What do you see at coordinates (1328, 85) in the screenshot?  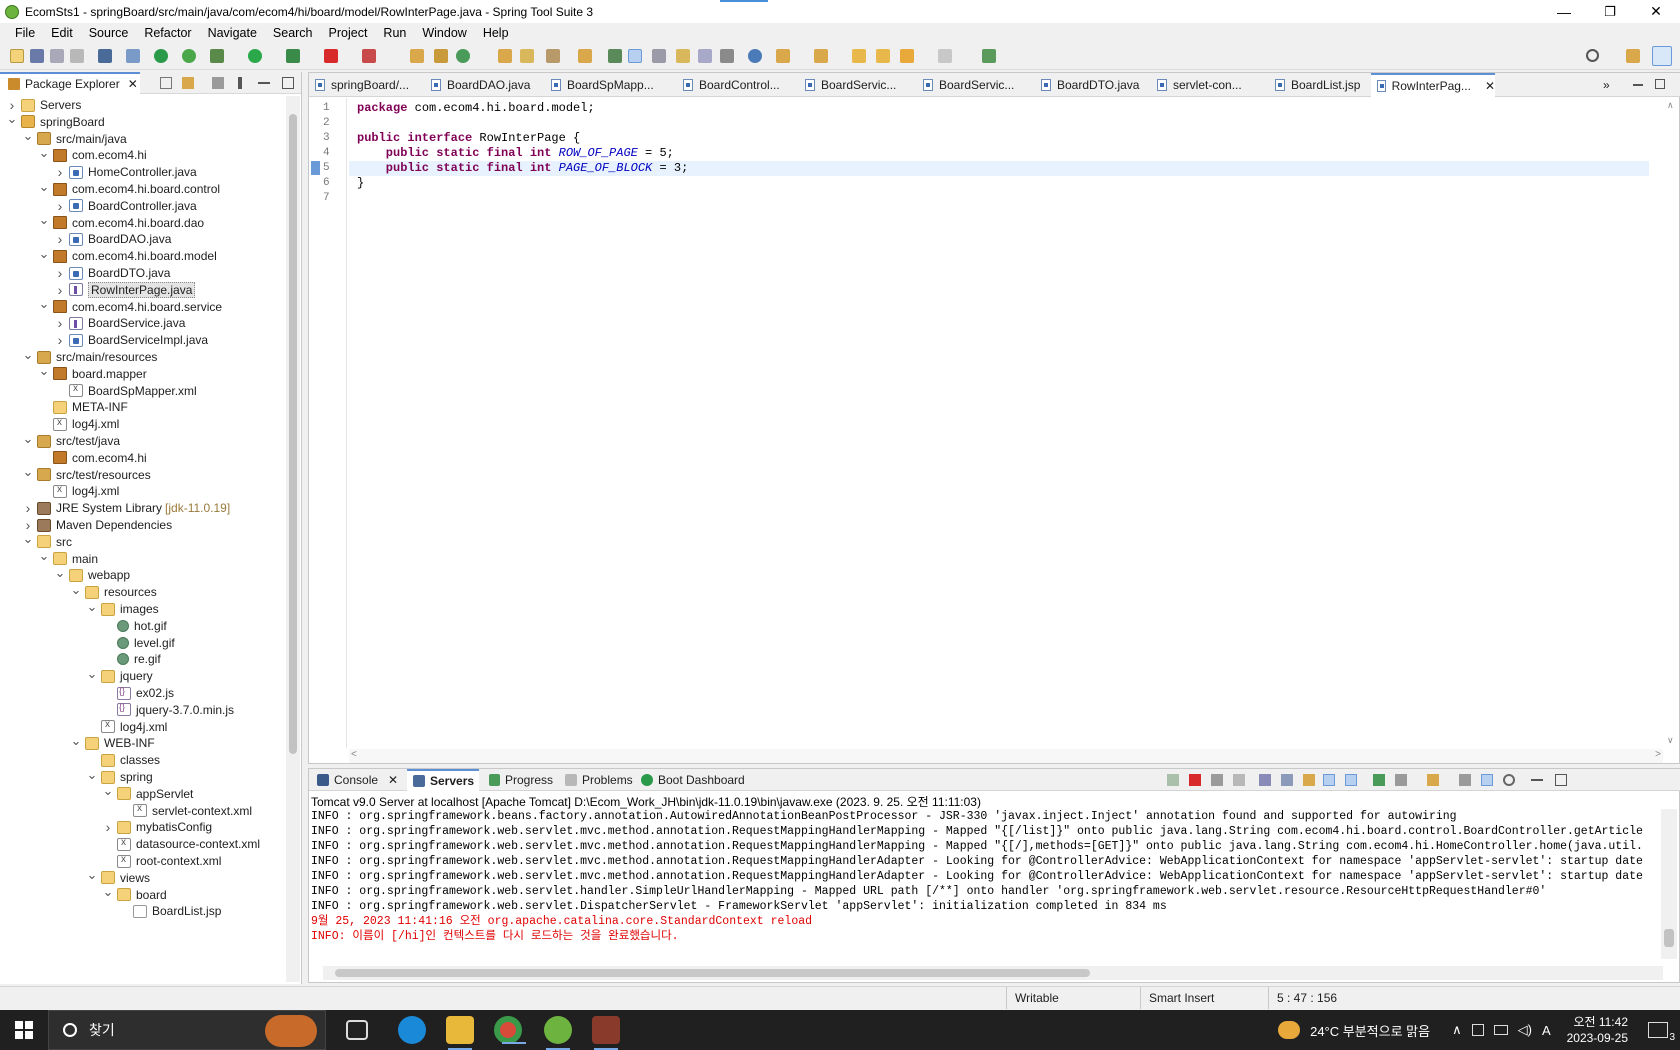 I see `editor-tab: BoardList.jsp` at bounding box center [1328, 85].